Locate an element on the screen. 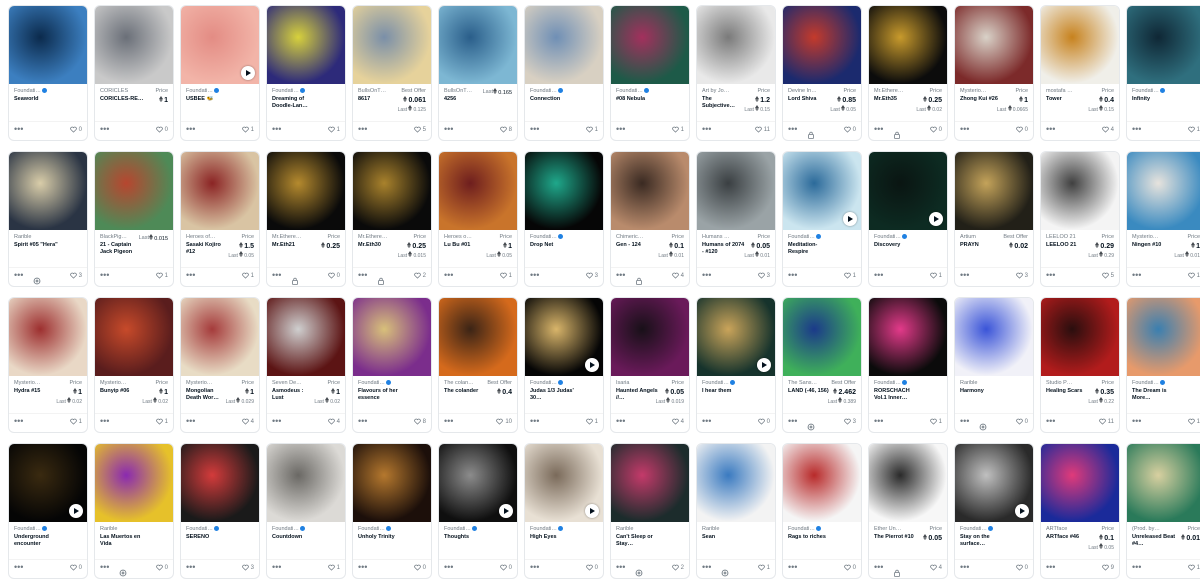 The width and height of the screenshot is (1200, 580). favorite-button: 11 is located at coordinates (762, 129).